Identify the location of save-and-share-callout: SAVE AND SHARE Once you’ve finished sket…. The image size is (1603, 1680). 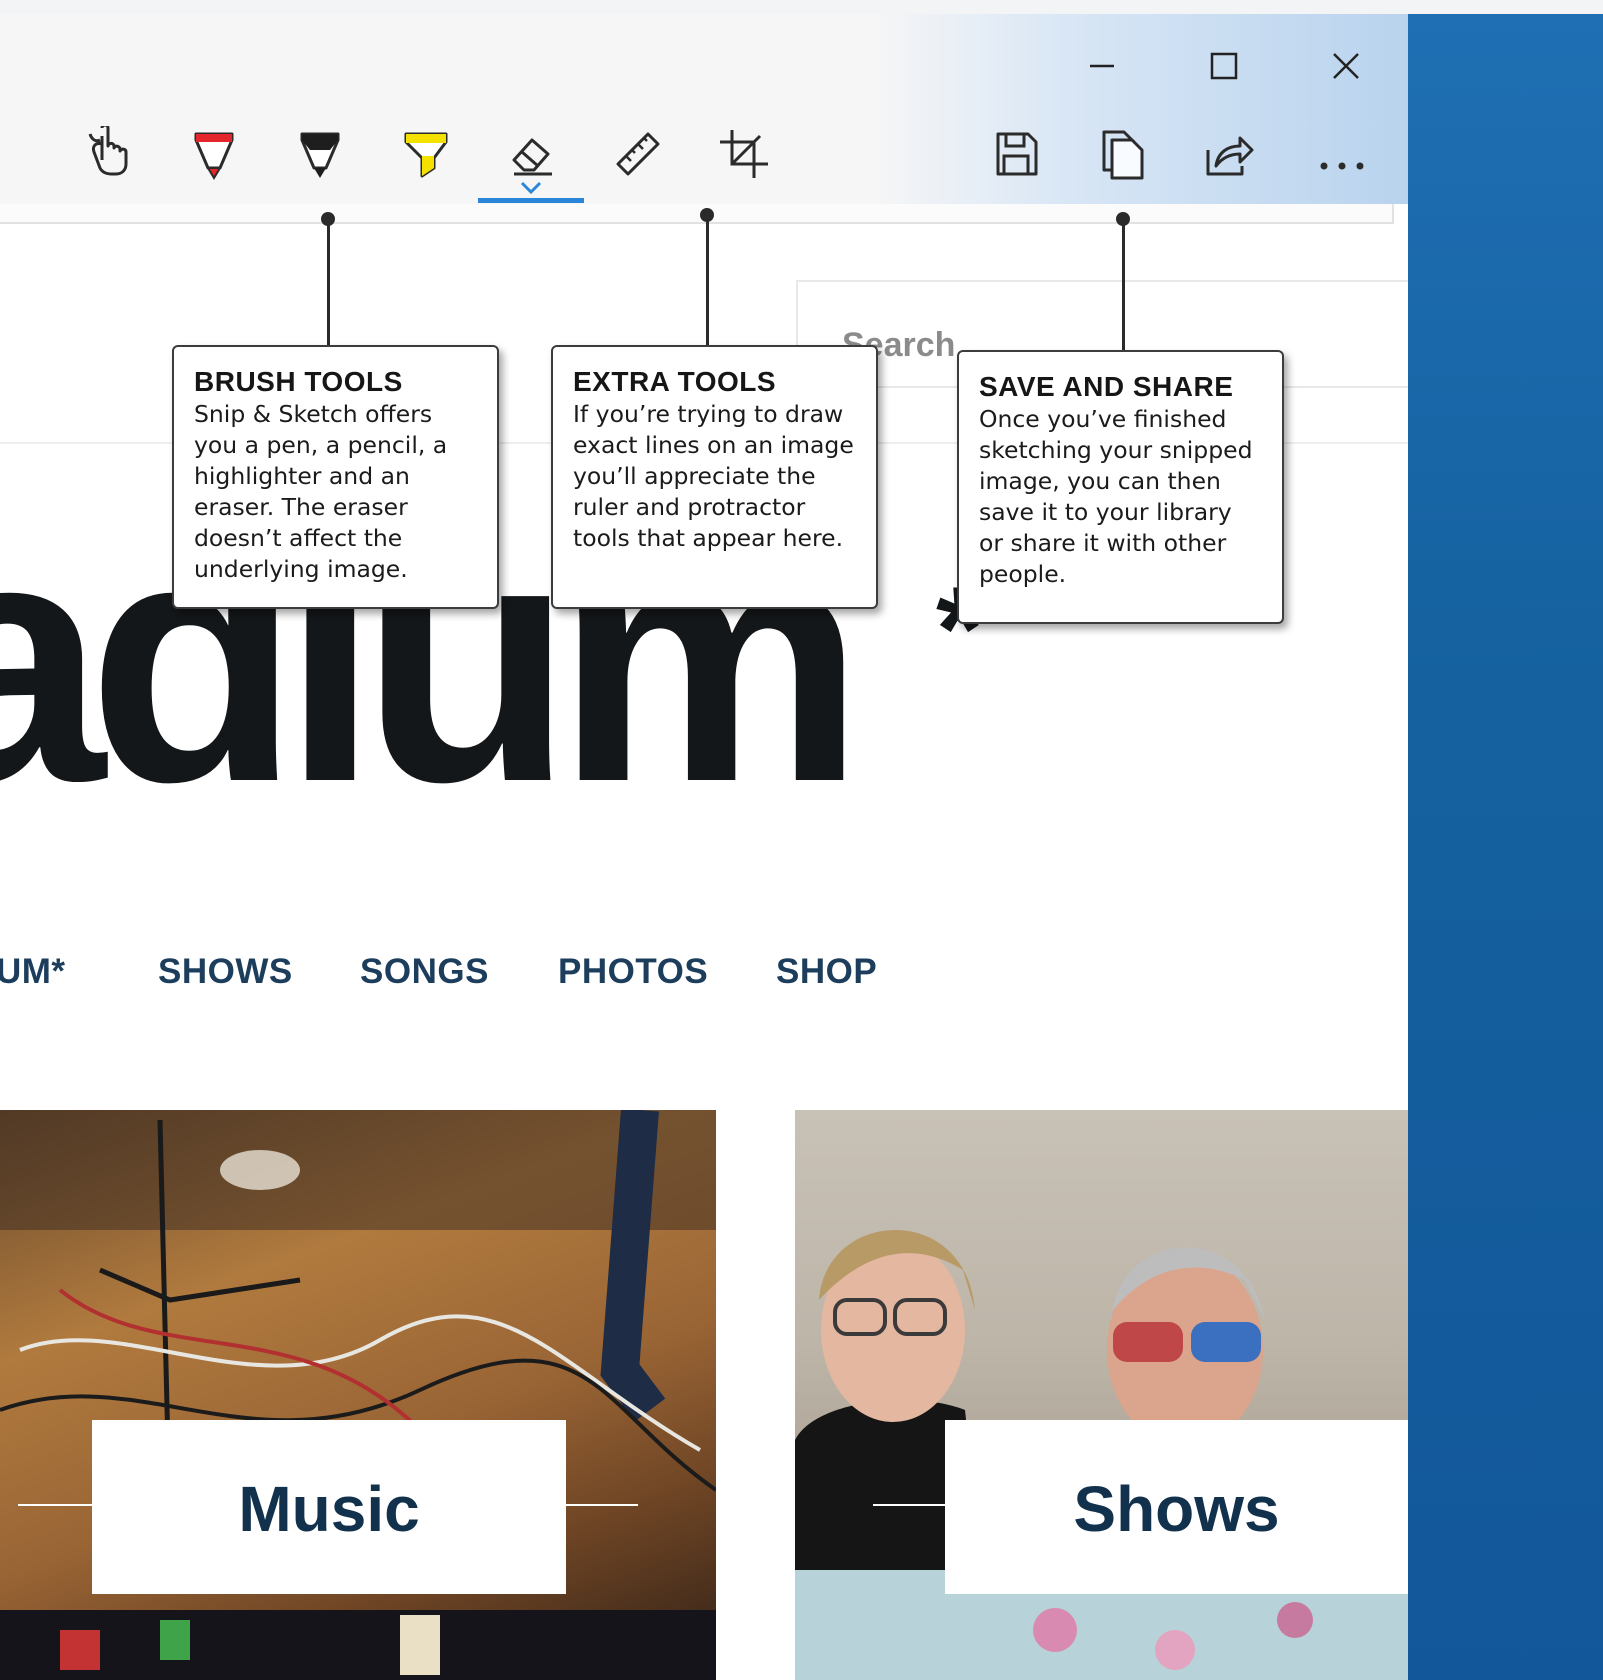
(1120, 487).